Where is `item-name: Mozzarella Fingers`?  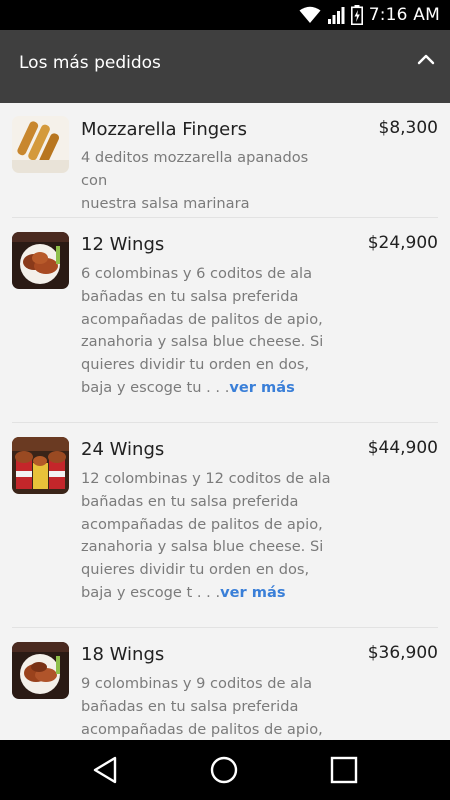 item-name: Mozzarella Fingers is located at coordinates (164, 129).